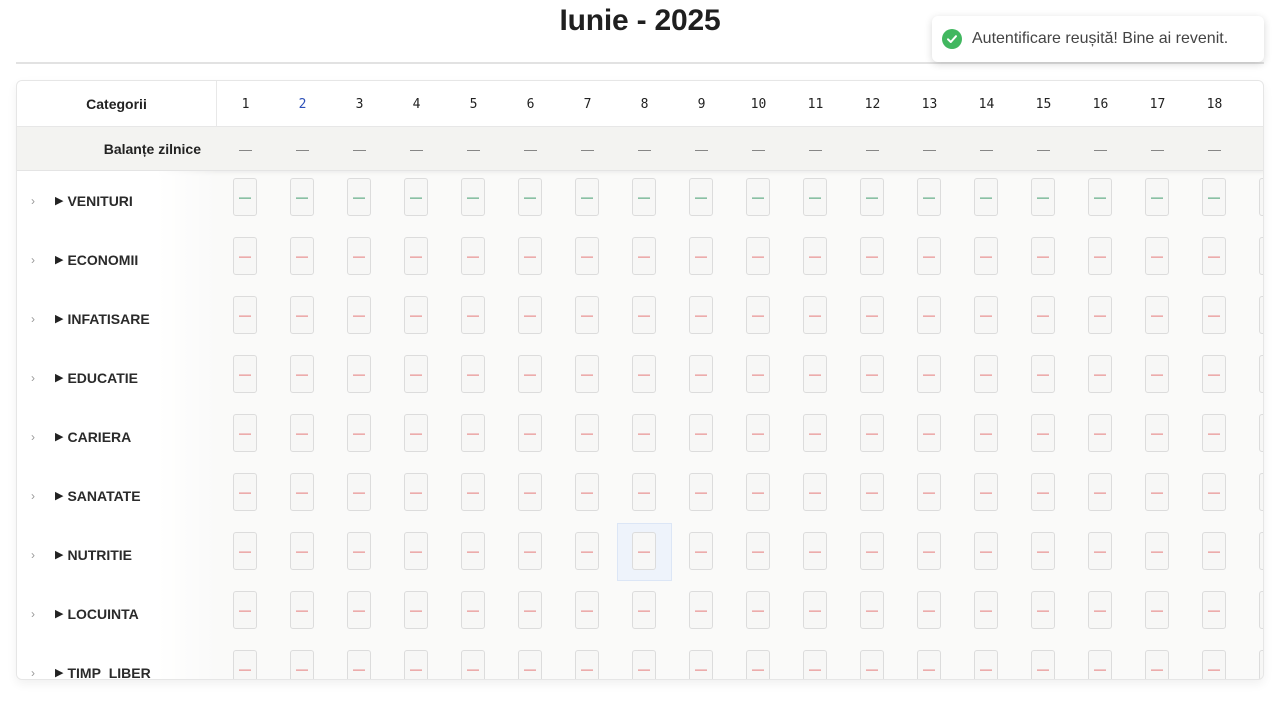 The width and height of the screenshot is (1280, 720). Describe the element at coordinates (117, 259) in the screenshot. I see `category-toggle-economii: › ▶ ECONOMII` at that location.